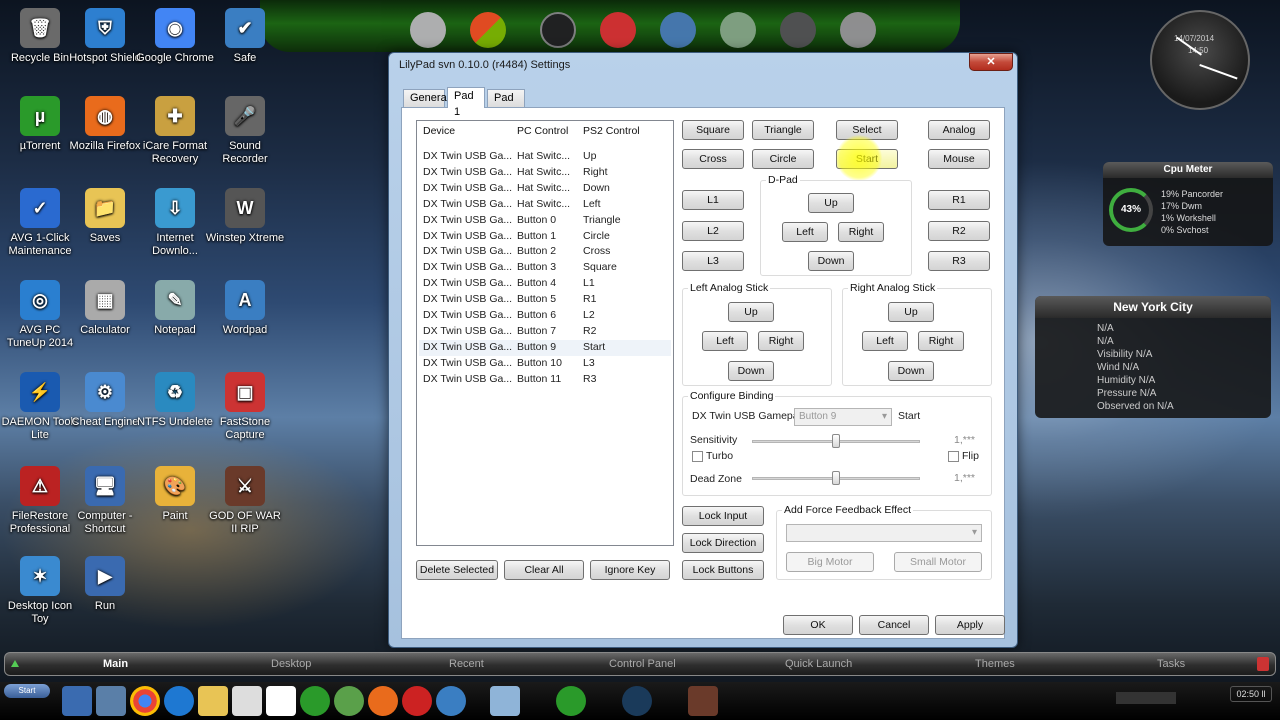  What do you see at coordinates (247, 701) in the screenshot?
I see `media-player-icon` at bounding box center [247, 701].